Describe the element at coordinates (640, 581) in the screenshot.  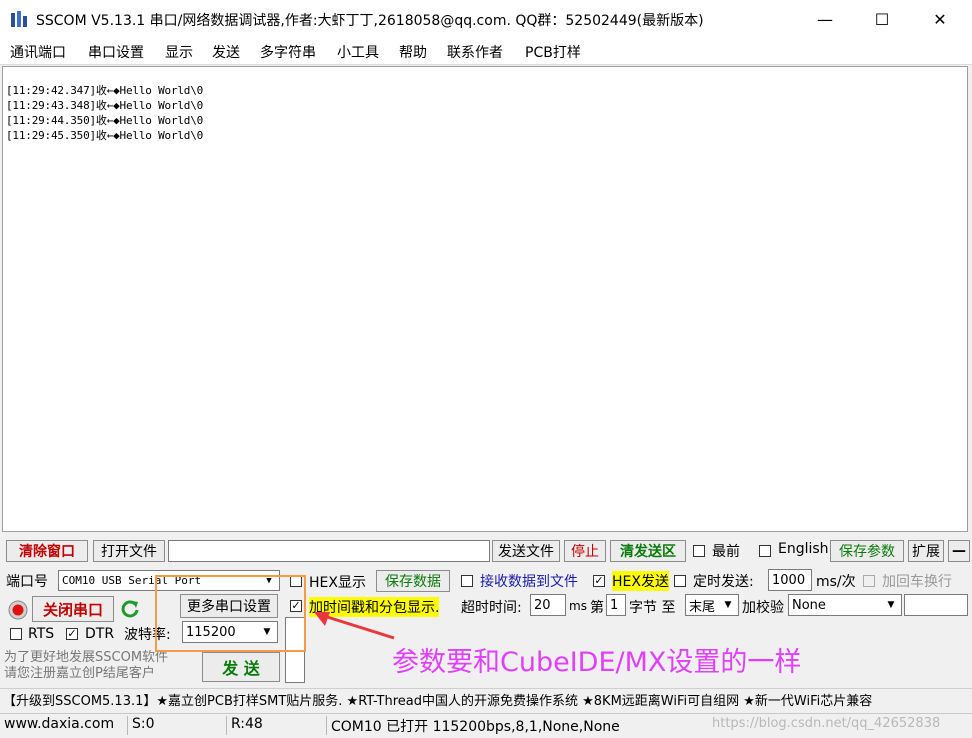
I see `hex-send-label: HEX发送` at that location.